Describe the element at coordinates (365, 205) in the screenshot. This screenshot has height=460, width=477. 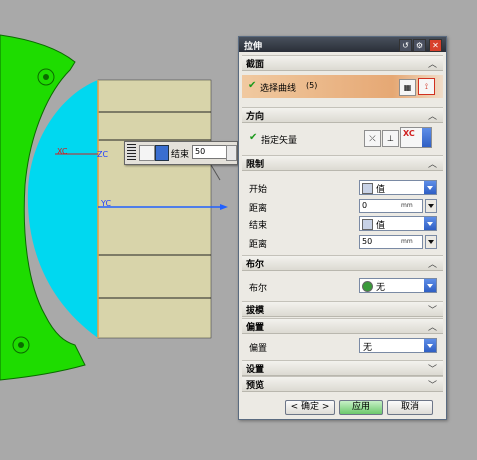
I see `start-distance-value: 0` at that location.